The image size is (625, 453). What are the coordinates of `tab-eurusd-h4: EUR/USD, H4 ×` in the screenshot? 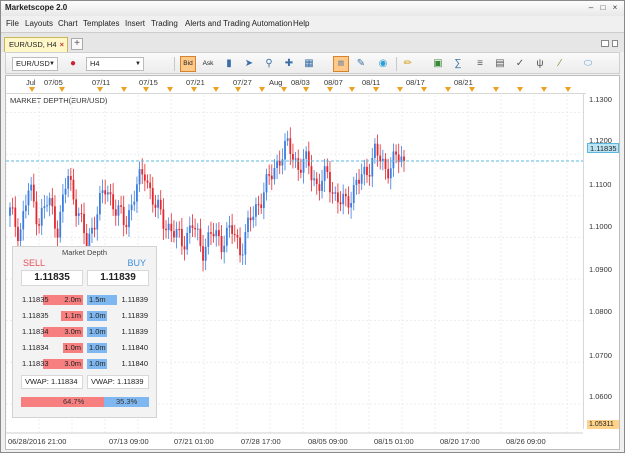 It's located at (36, 44).